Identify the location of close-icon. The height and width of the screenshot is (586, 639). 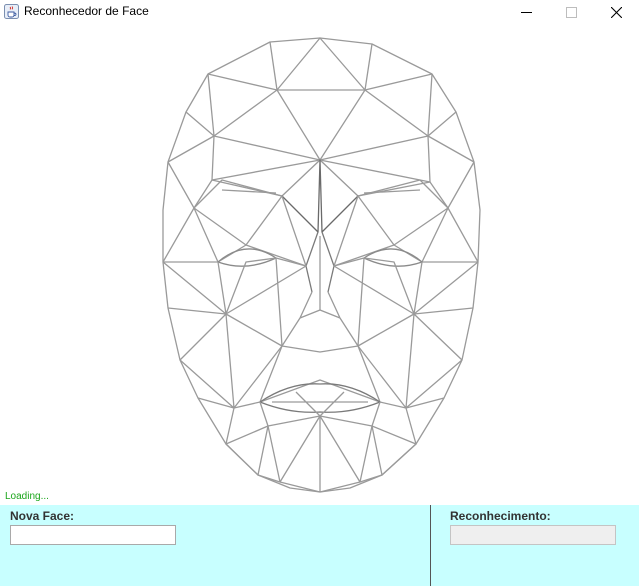
(616, 12).